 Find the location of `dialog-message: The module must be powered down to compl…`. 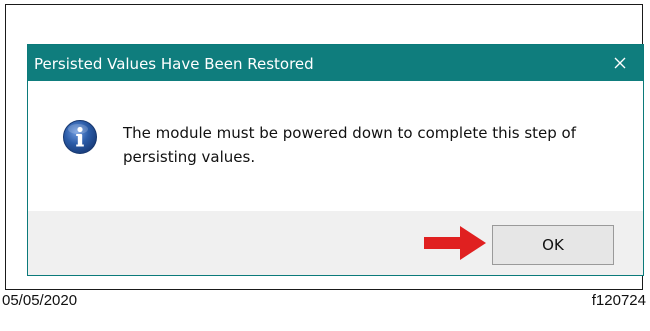

dialog-message: The module must be powered down to compl… is located at coordinates (350, 145).